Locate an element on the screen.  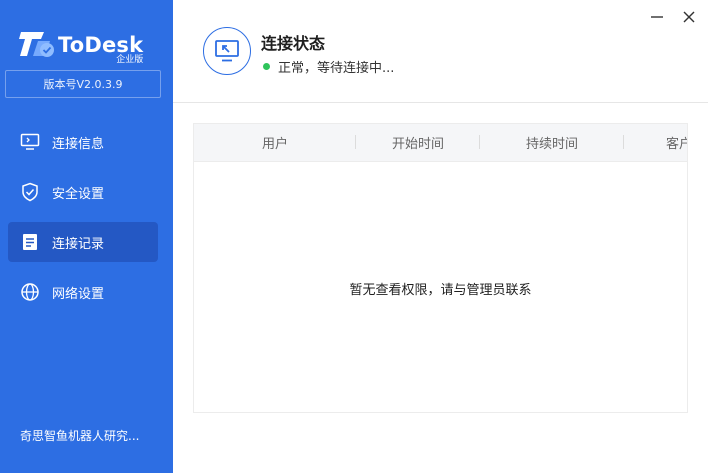
logo: ToDesk 企业版 is located at coordinates (81, 46).